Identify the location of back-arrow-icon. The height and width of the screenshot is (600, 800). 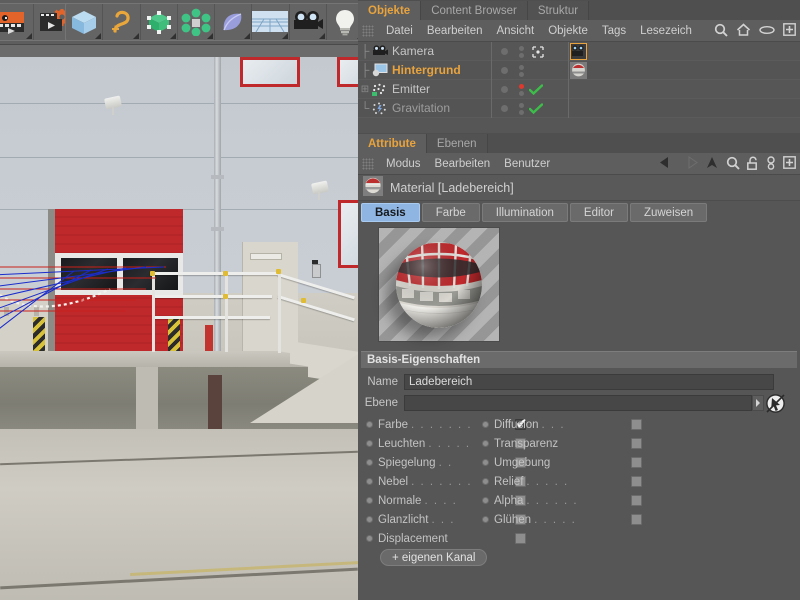
(667, 164).